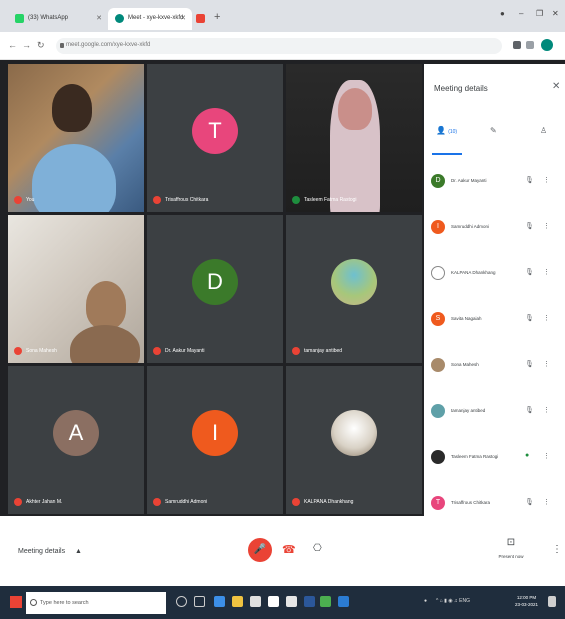 The height and width of the screenshot is (619, 565). Describe the element at coordinates (453, 601) in the screenshot. I see `system-tray-icons: ^ ⌂ ▮ ◉ ♫ ENG` at that location.